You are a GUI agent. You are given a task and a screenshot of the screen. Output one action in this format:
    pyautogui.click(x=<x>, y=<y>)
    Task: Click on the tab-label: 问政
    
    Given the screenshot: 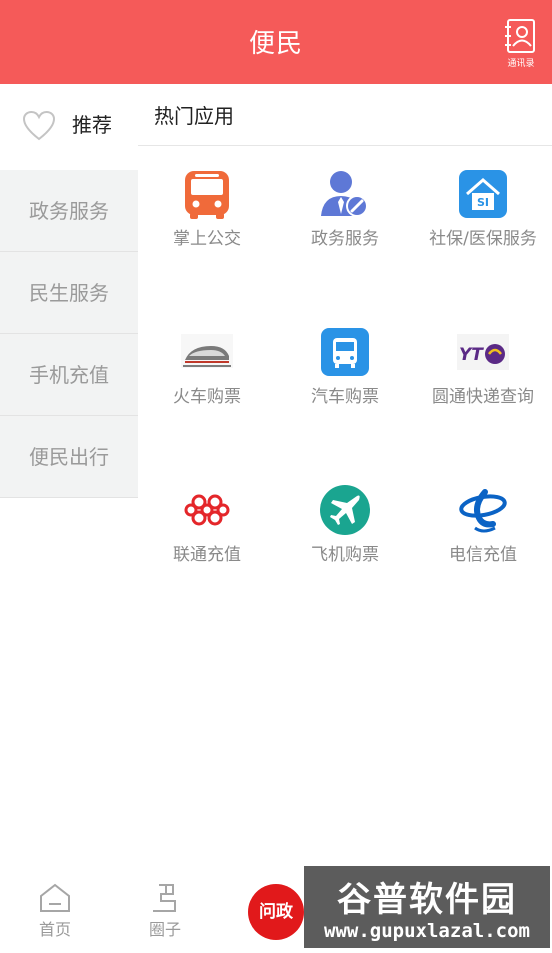 What is the action you would take?
    pyautogui.click(x=276, y=912)
    